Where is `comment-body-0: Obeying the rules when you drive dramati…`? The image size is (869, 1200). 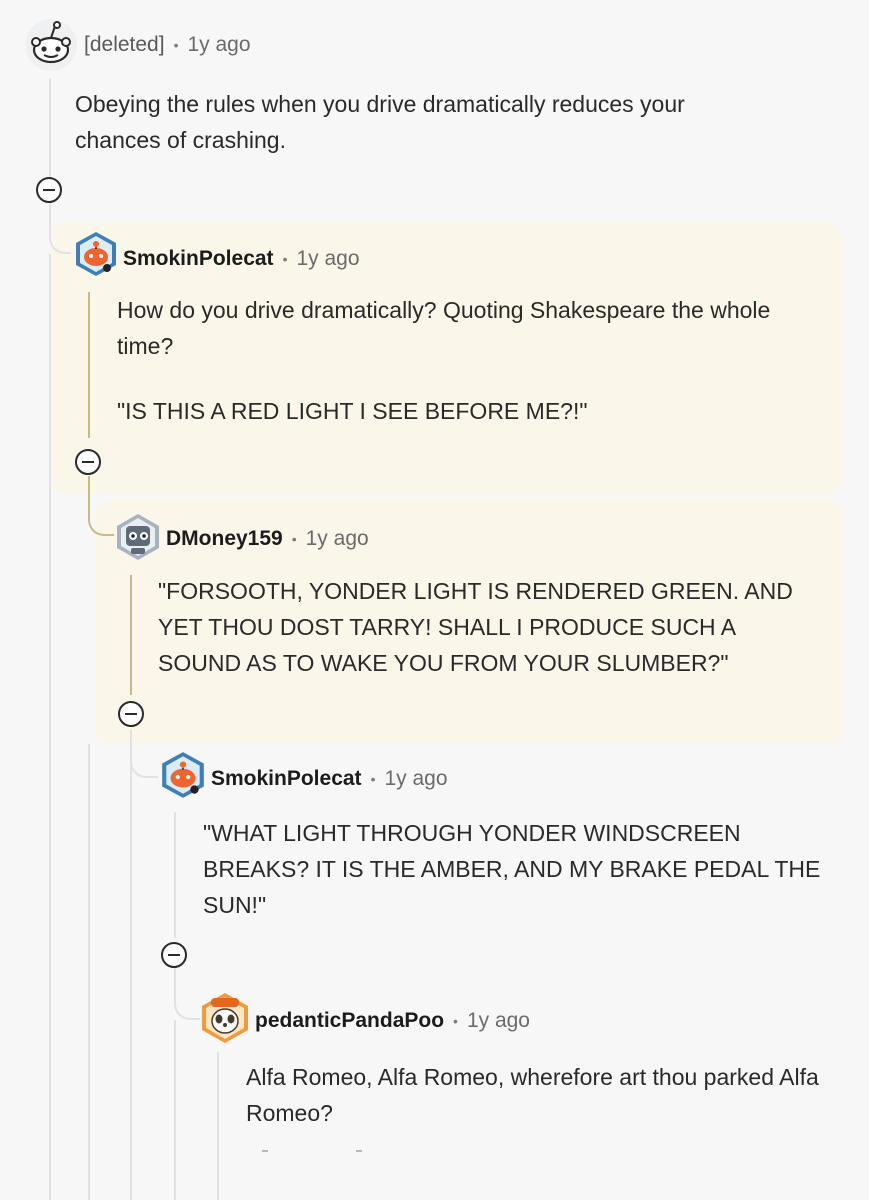 comment-body-0: Obeying the rules when you drive dramati… is located at coordinates (380, 122).